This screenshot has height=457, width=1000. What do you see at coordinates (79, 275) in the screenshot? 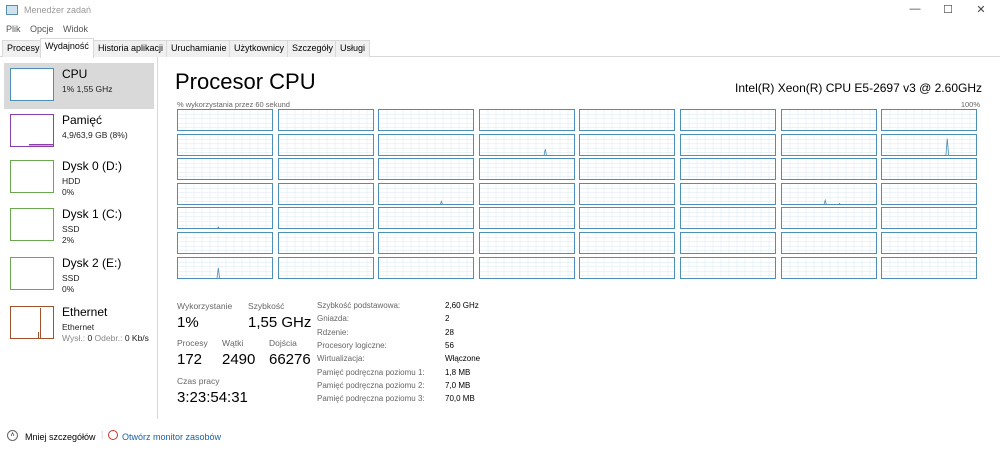
I see `sidebar-item-disk-2: Dysk 2 (E:) SSD 0%` at bounding box center [79, 275].